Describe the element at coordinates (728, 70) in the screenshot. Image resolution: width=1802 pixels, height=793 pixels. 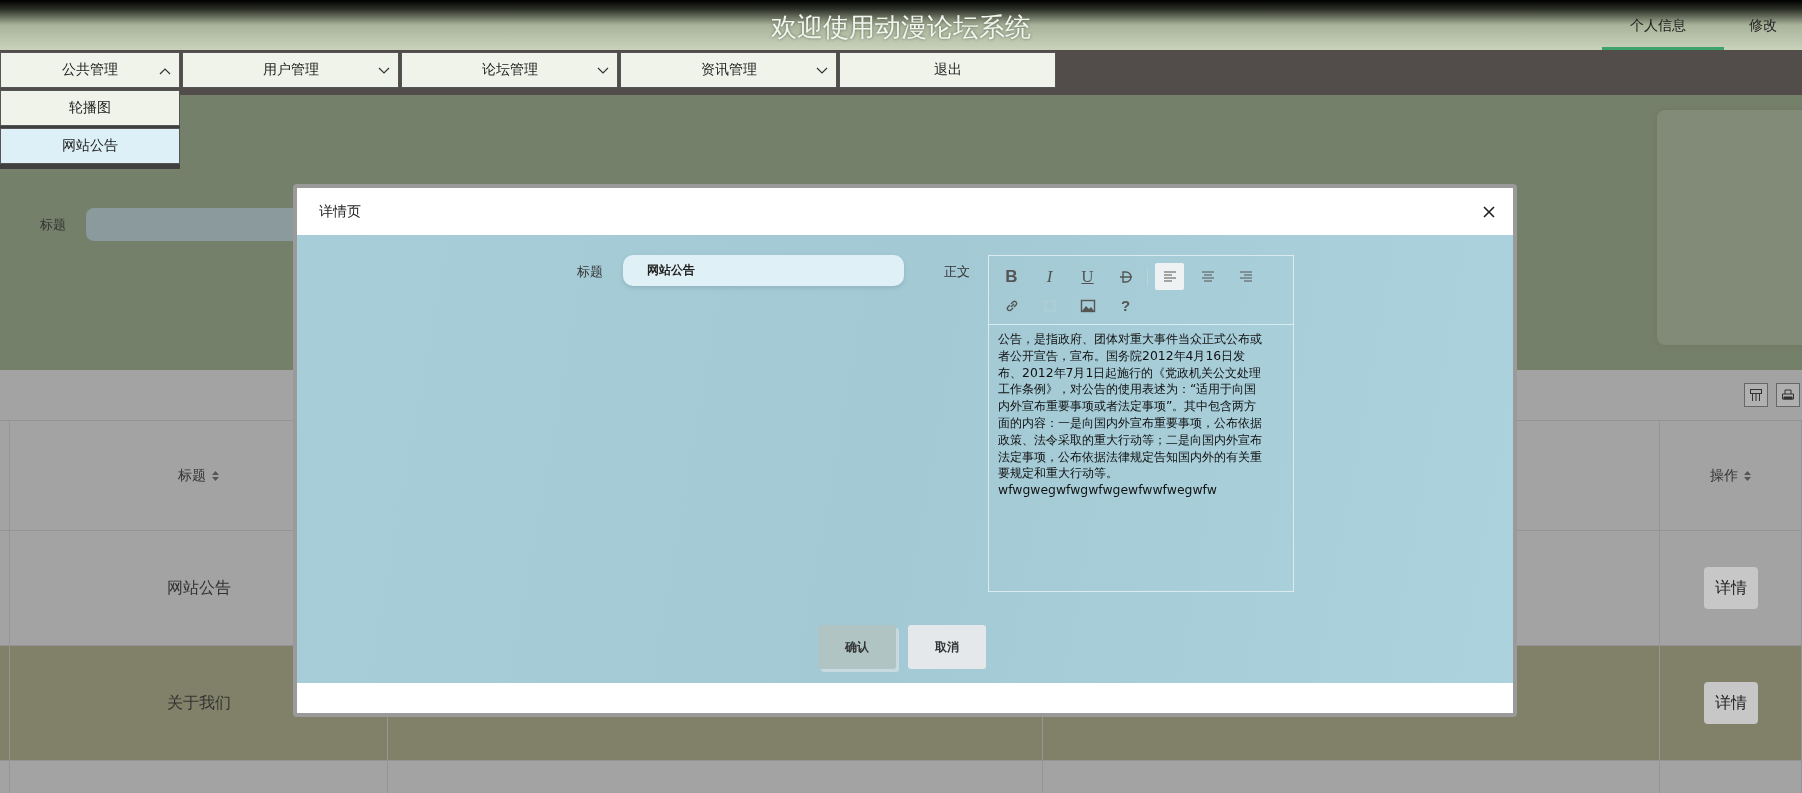
I see `nav-menu-button: 资讯管理` at that location.